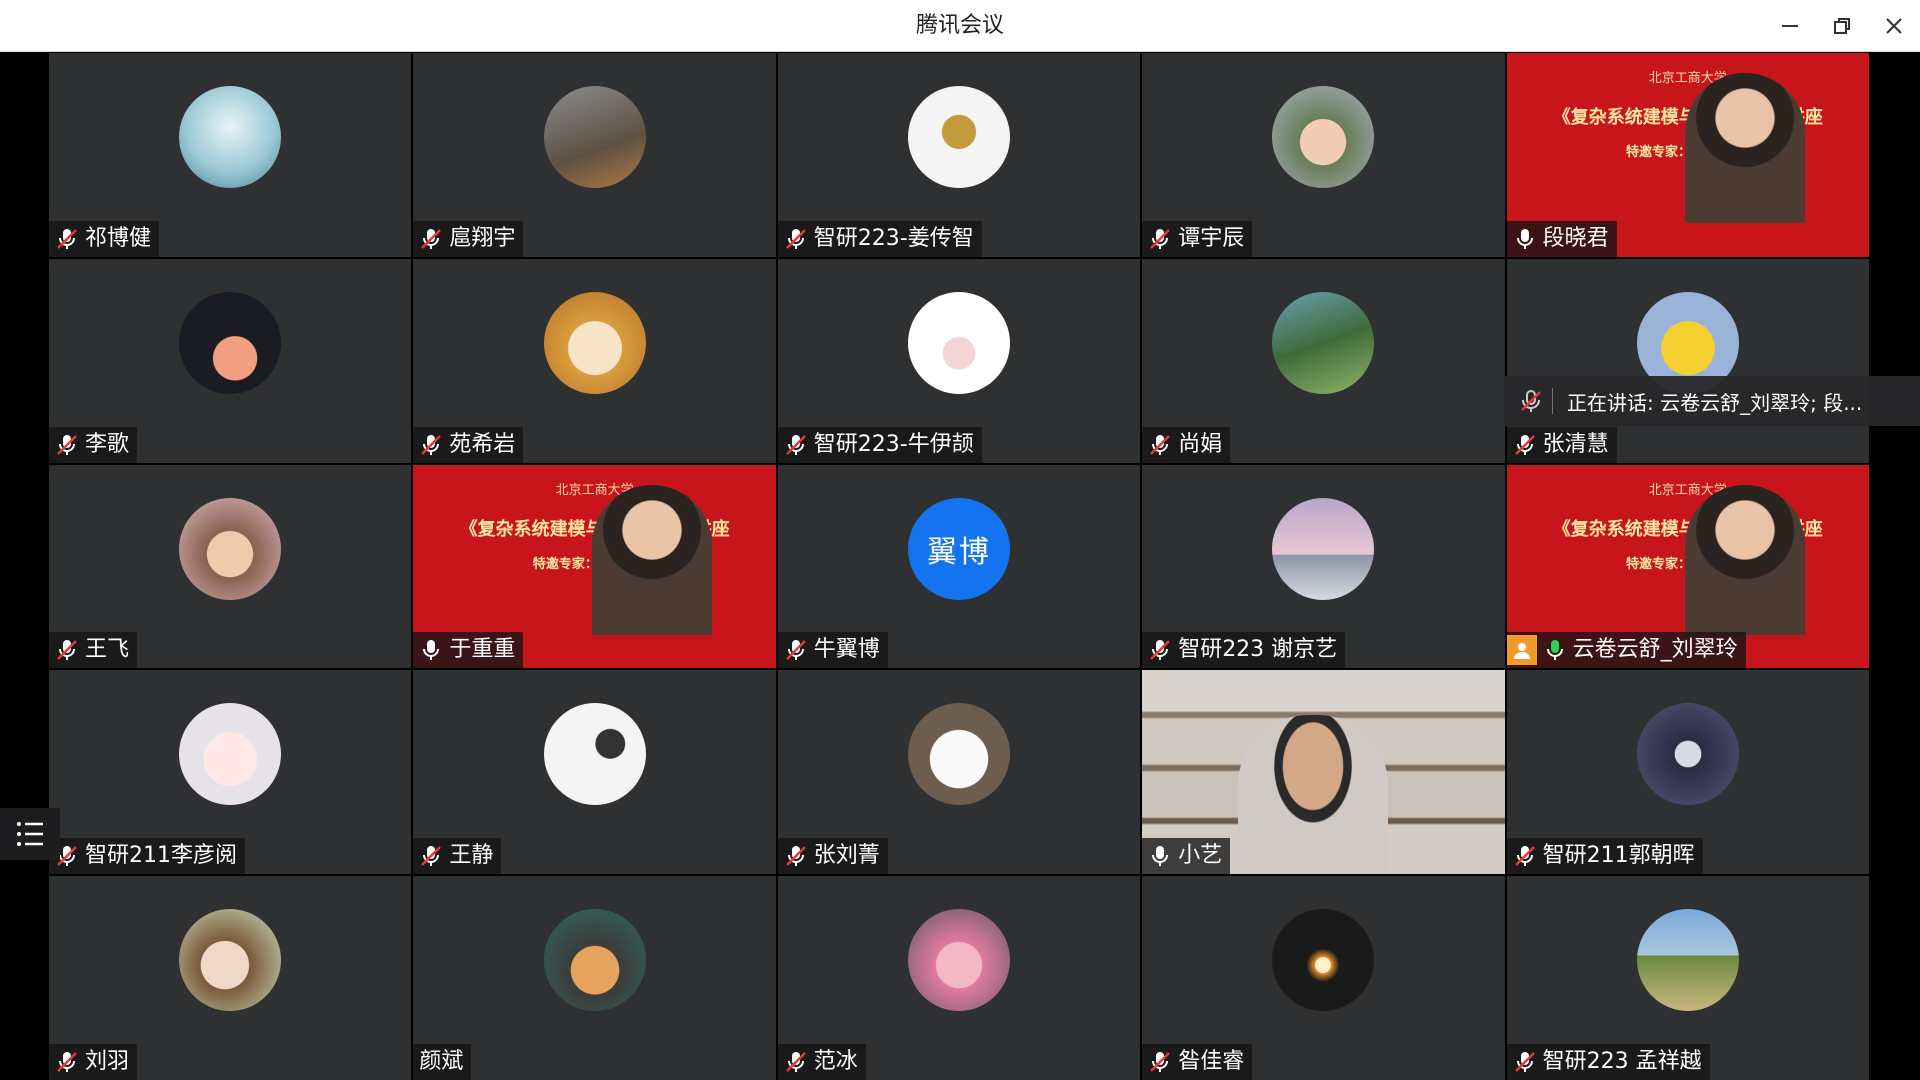 The height and width of the screenshot is (1080, 1920). I want to click on participant-tile: 北京工商大学《复杂系统建模与分析》系列讲座特邀专家： 教授于重重, so click(594, 566).